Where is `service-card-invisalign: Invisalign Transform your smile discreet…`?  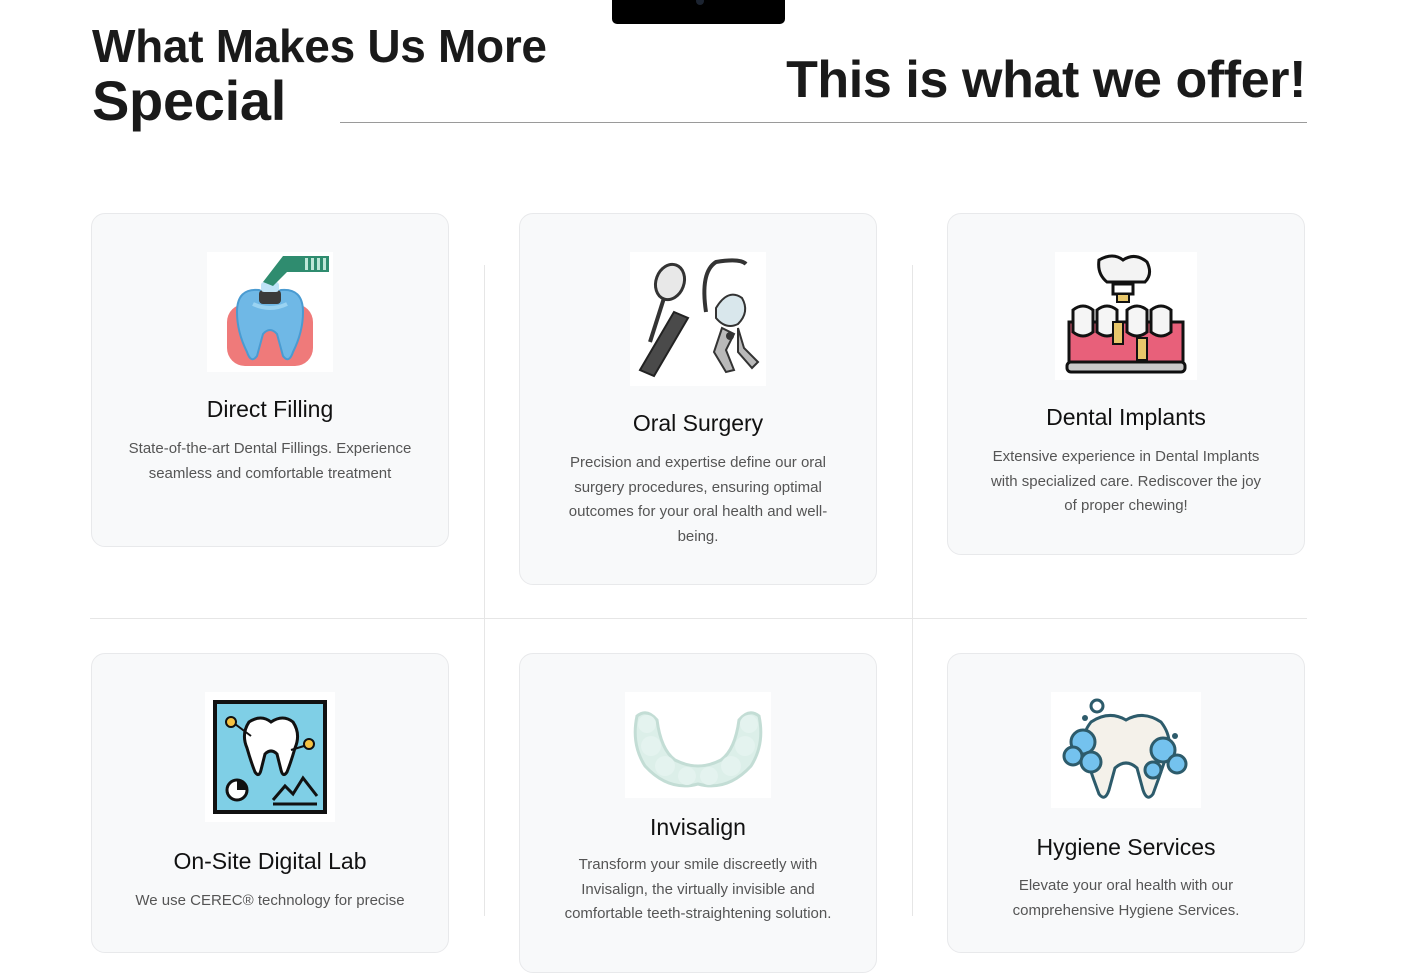 service-card-invisalign: Invisalign Transform your smile discreet… is located at coordinates (698, 813).